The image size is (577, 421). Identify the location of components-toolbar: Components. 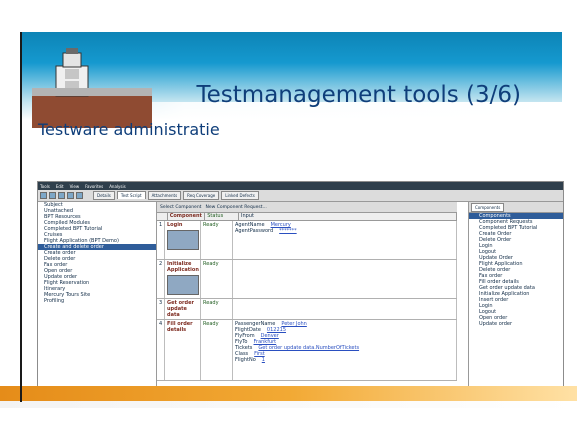
(516, 207).